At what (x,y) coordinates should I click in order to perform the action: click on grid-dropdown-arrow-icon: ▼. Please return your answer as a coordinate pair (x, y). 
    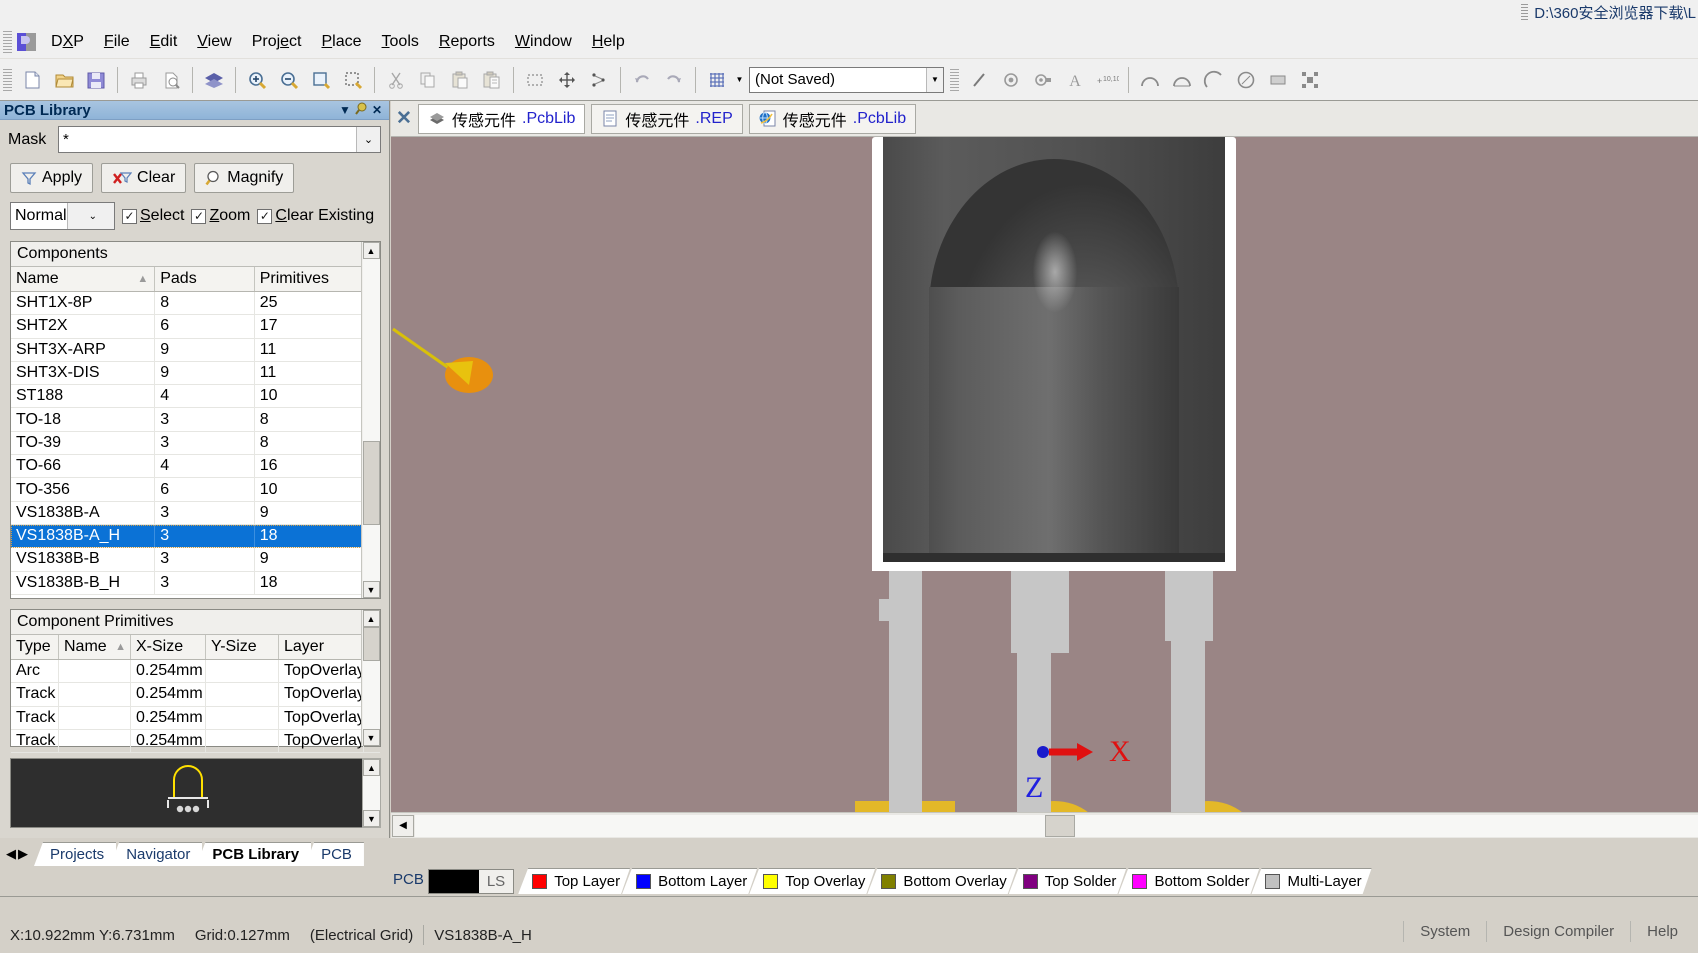
    Looking at the image, I should click on (739, 80).